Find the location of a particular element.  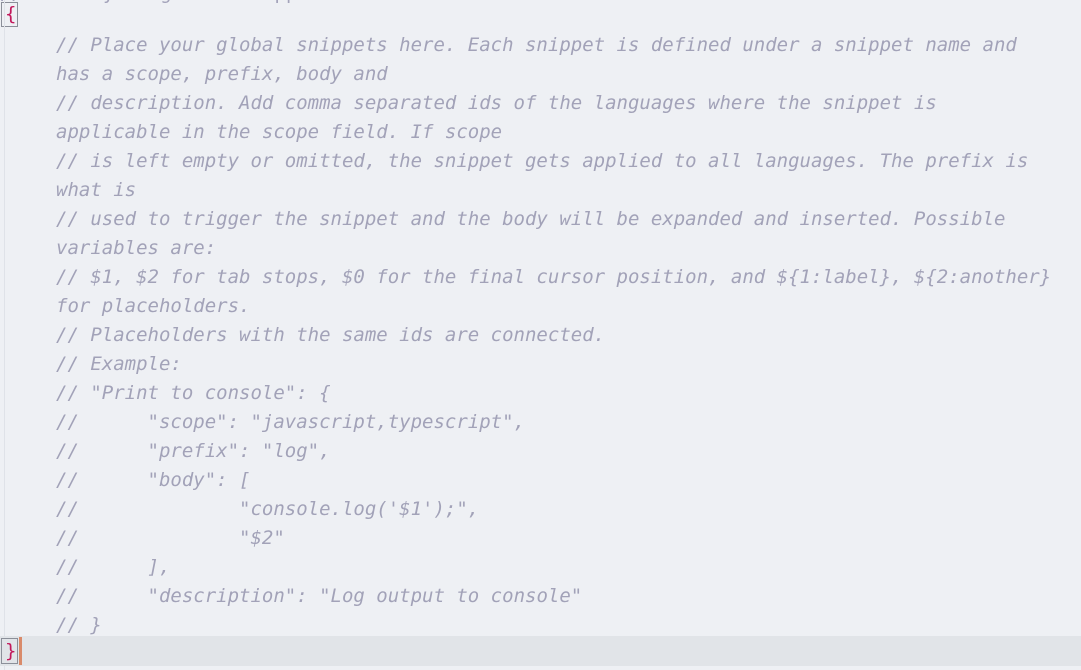

comment-line: // "body": [ is located at coordinates (153, 480).